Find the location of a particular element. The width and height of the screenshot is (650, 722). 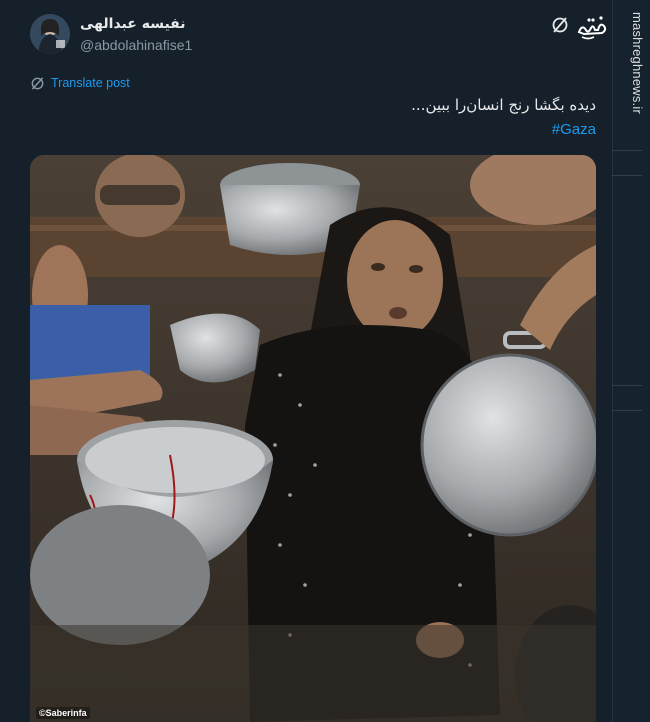

grok-icon is located at coordinates (560, 25).